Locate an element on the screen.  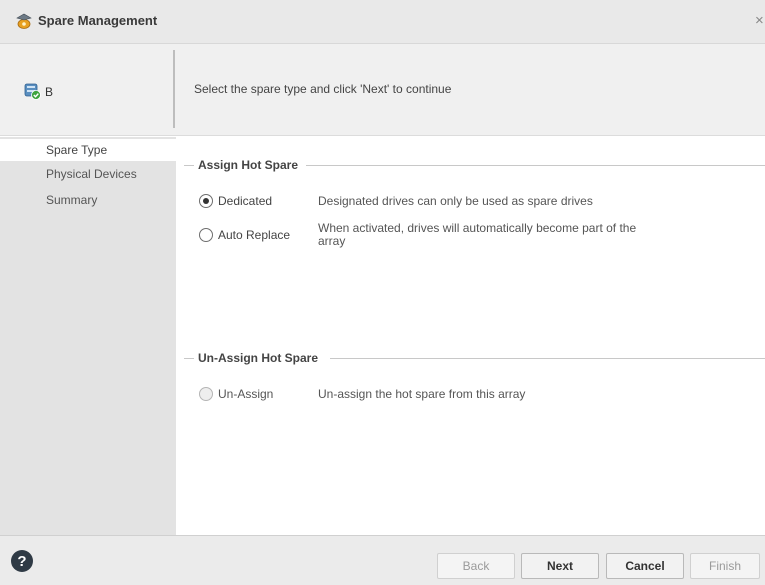
auto-replace-description-line2: array is located at coordinates (332, 241).